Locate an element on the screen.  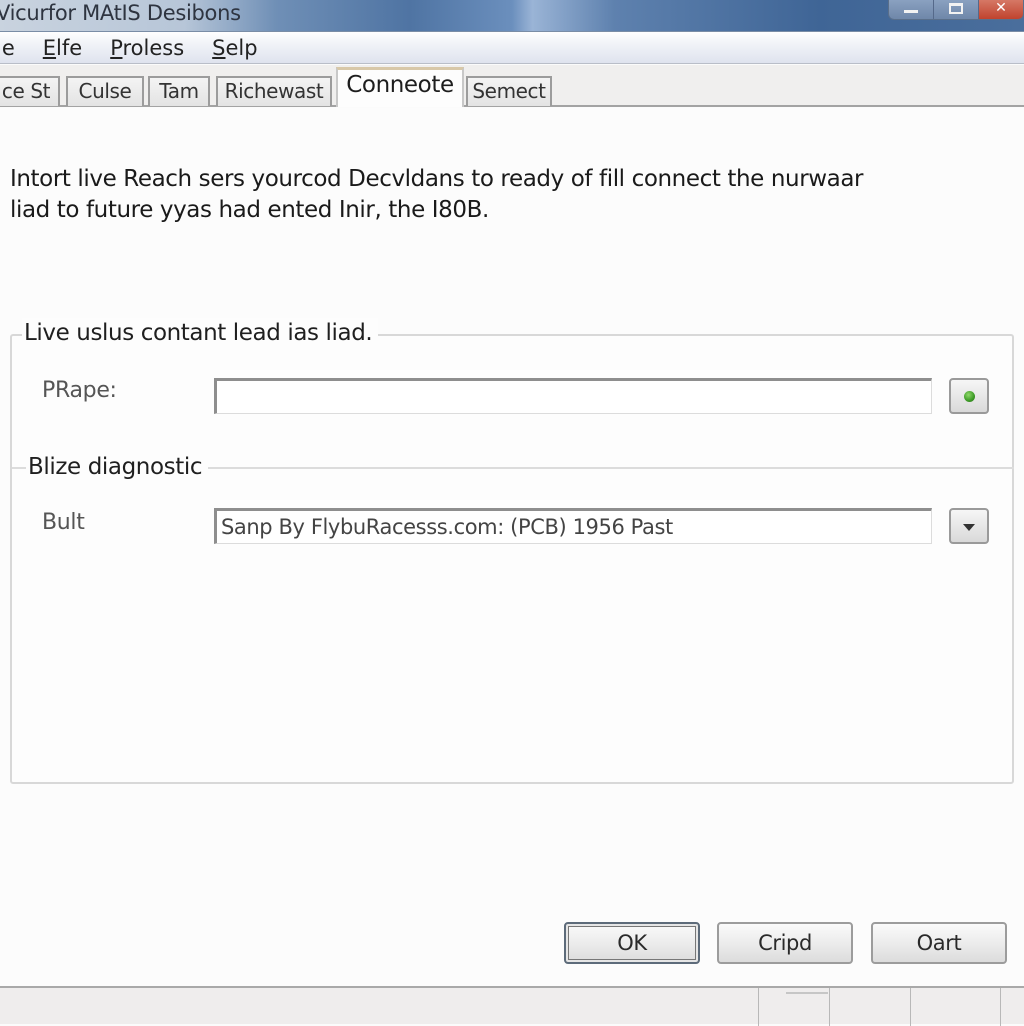
minimize-icon is located at coordinates (911, 11).